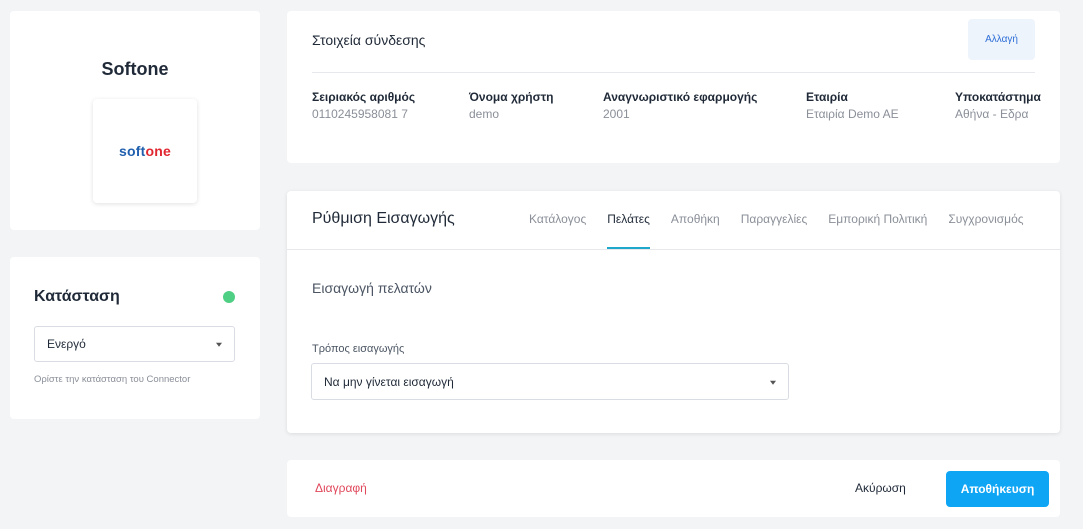 This screenshot has width=1083, height=529. What do you see at coordinates (992, 114) in the screenshot?
I see `field-value: Αθήνα - Εδρα` at bounding box center [992, 114].